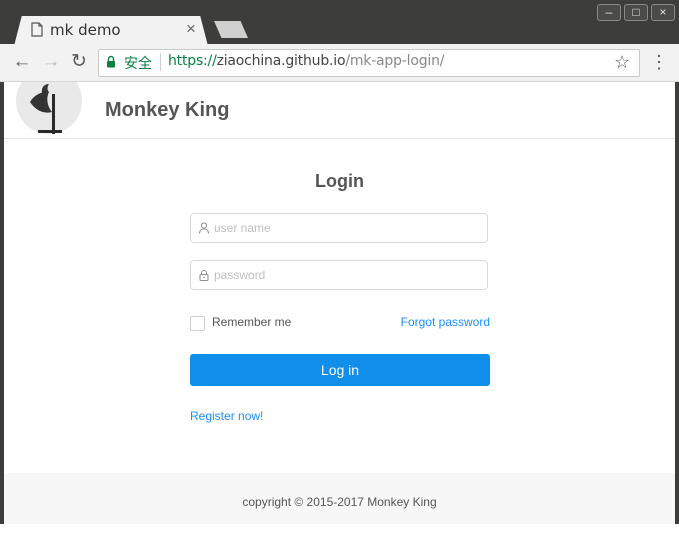 Image resolution: width=679 pixels, height=537 pixels. What do you see at coordinates (226, 416) in the screenshot?
I see `register-link: Register now!` at bounding box center [226, 416].